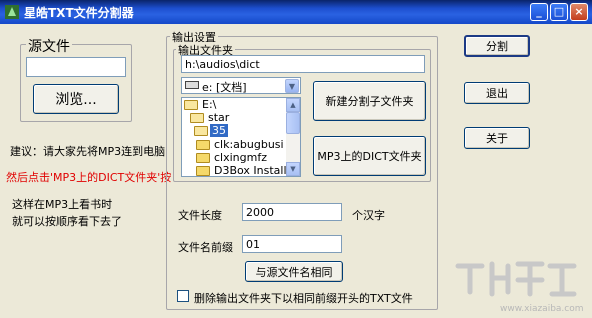 This screenshot has height=318, width=592. Describe the element at coordinates (579, 12) in the screenshot. I see `close-button: ×` at that location.